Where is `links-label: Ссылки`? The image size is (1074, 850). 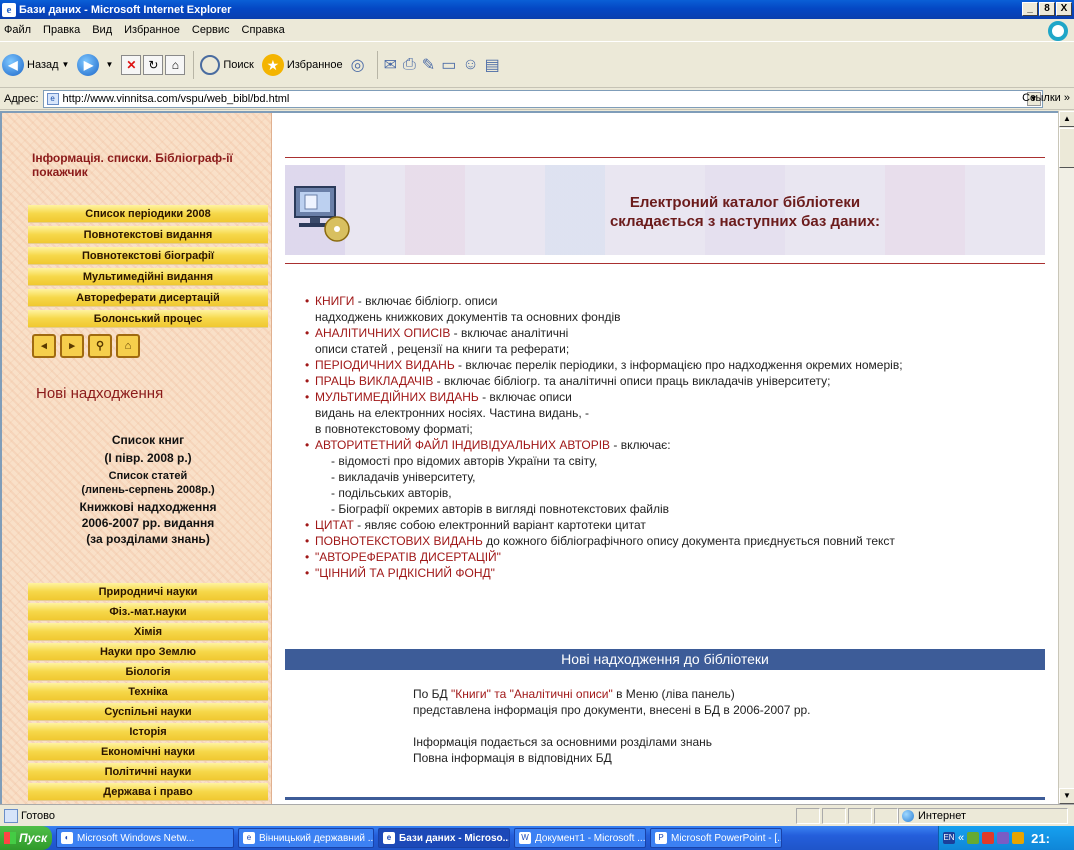
links-label: Ссылки is located at coordinates (1041, 98).